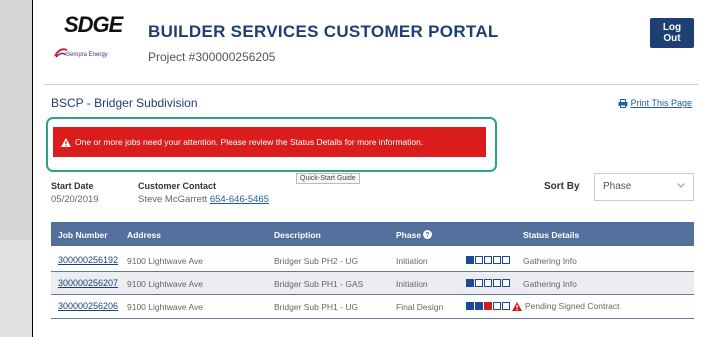 This screenshot has width=702, height=337. I want to click on job-number-text: 300000256207, so click(88, 283).